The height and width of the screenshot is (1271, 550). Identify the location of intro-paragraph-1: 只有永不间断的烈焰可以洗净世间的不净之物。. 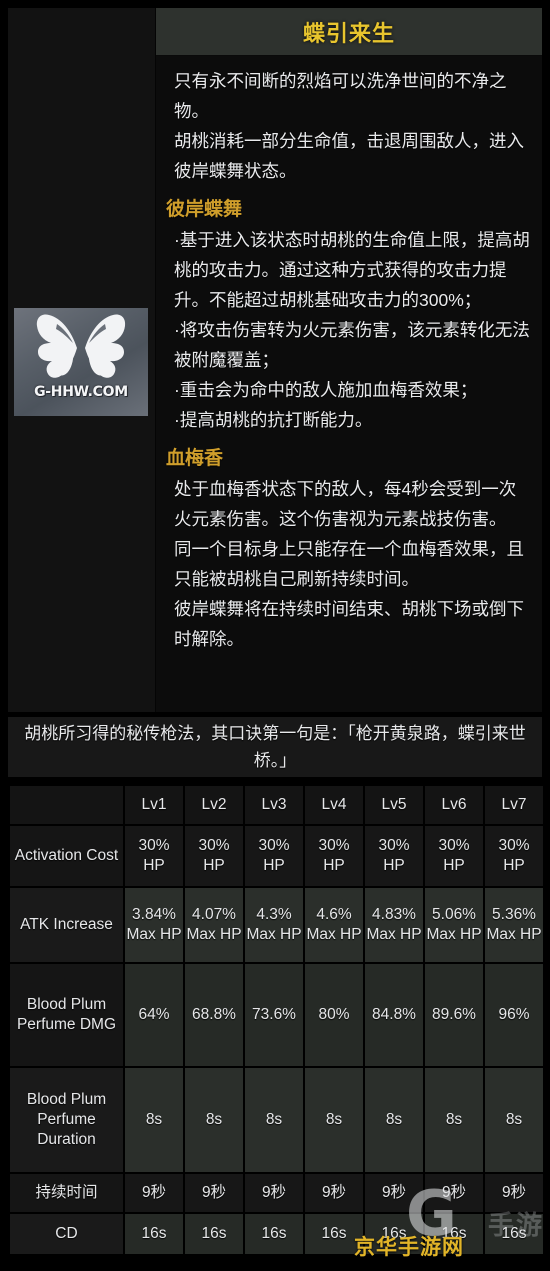
(340, 96).